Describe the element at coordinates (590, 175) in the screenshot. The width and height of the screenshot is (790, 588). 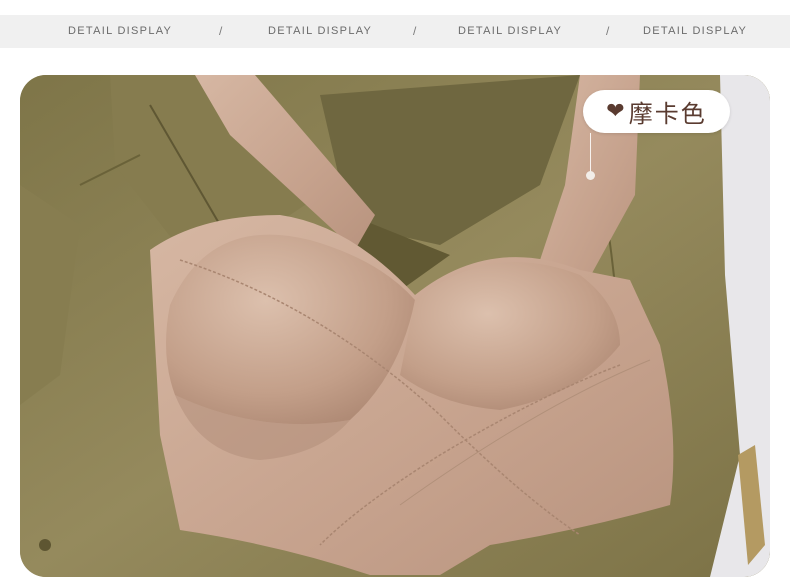
I see `tag-pointer-dot` at that location.